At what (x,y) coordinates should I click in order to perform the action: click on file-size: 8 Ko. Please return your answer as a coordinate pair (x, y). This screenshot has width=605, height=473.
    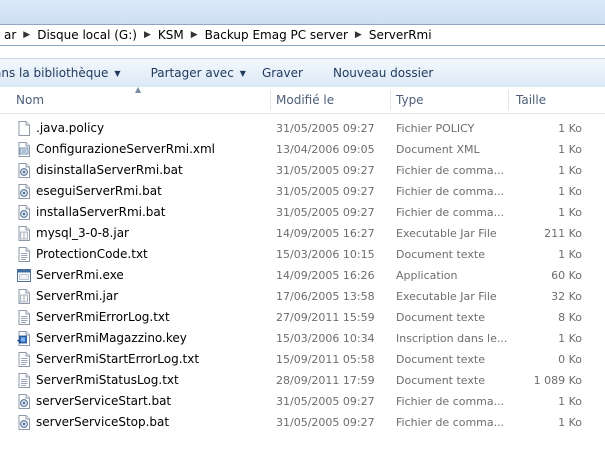
    Looking at the image, I should click on (570, 317).